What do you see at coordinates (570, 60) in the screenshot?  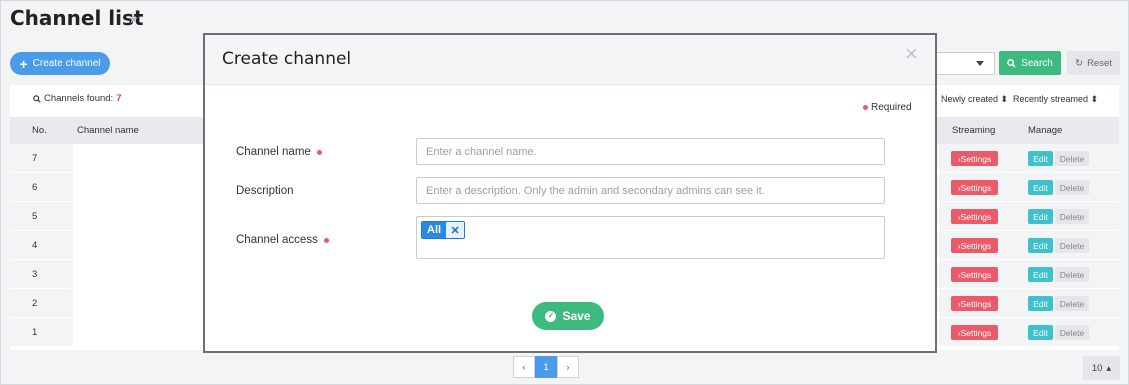 I see `dialog-header: Create channel ×` at bounding box center [570, 60].